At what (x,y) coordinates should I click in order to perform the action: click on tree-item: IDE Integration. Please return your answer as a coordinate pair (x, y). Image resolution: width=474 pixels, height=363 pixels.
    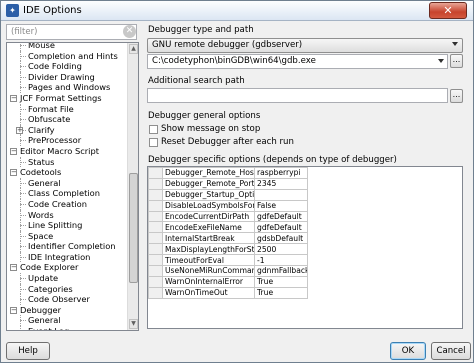
    Looking at the image, I should click on (67, 257).